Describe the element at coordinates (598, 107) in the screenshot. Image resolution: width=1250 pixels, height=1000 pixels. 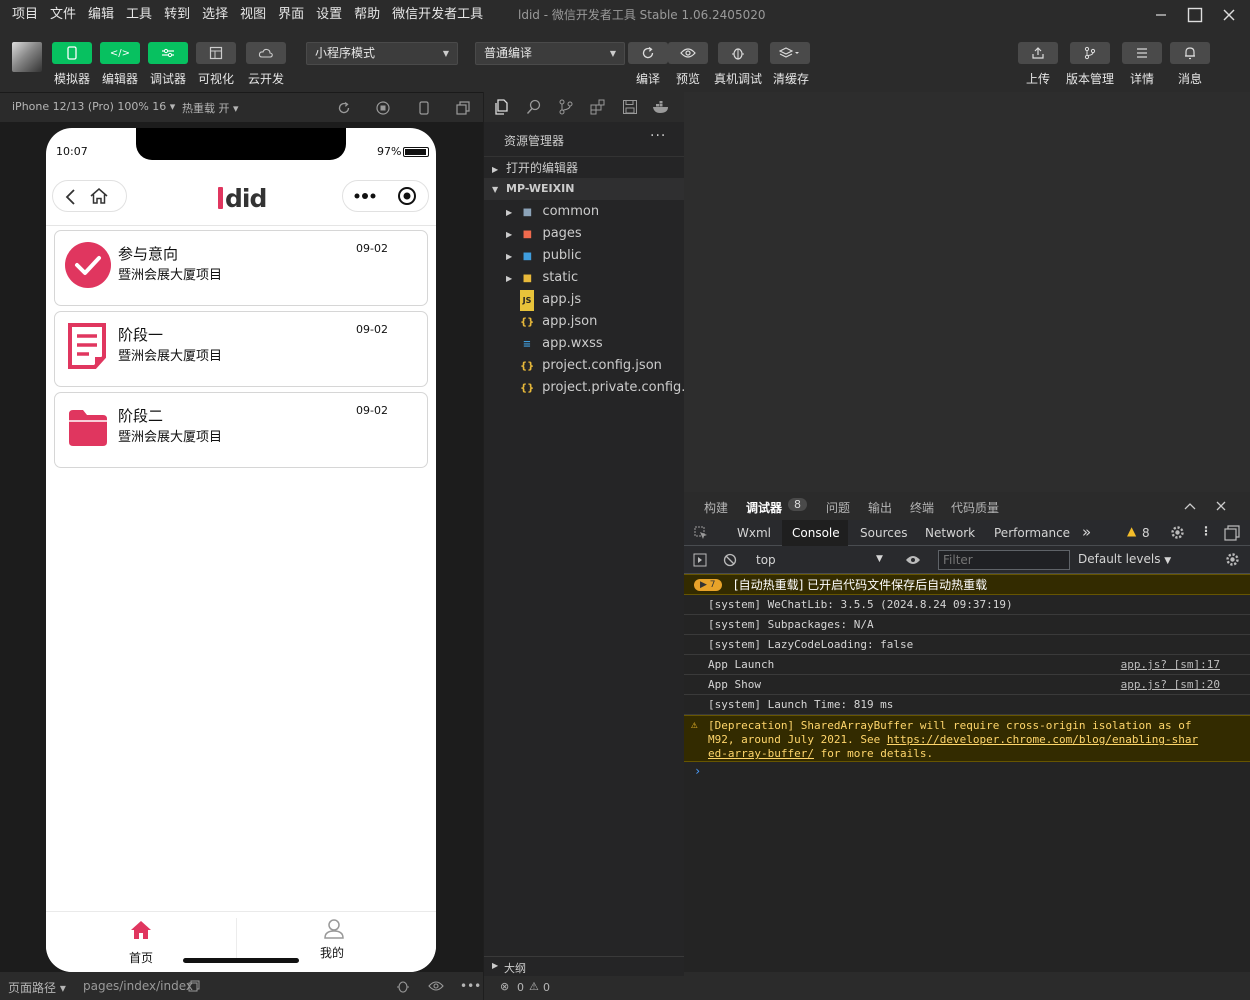
I see `extensions-tab` at that location.